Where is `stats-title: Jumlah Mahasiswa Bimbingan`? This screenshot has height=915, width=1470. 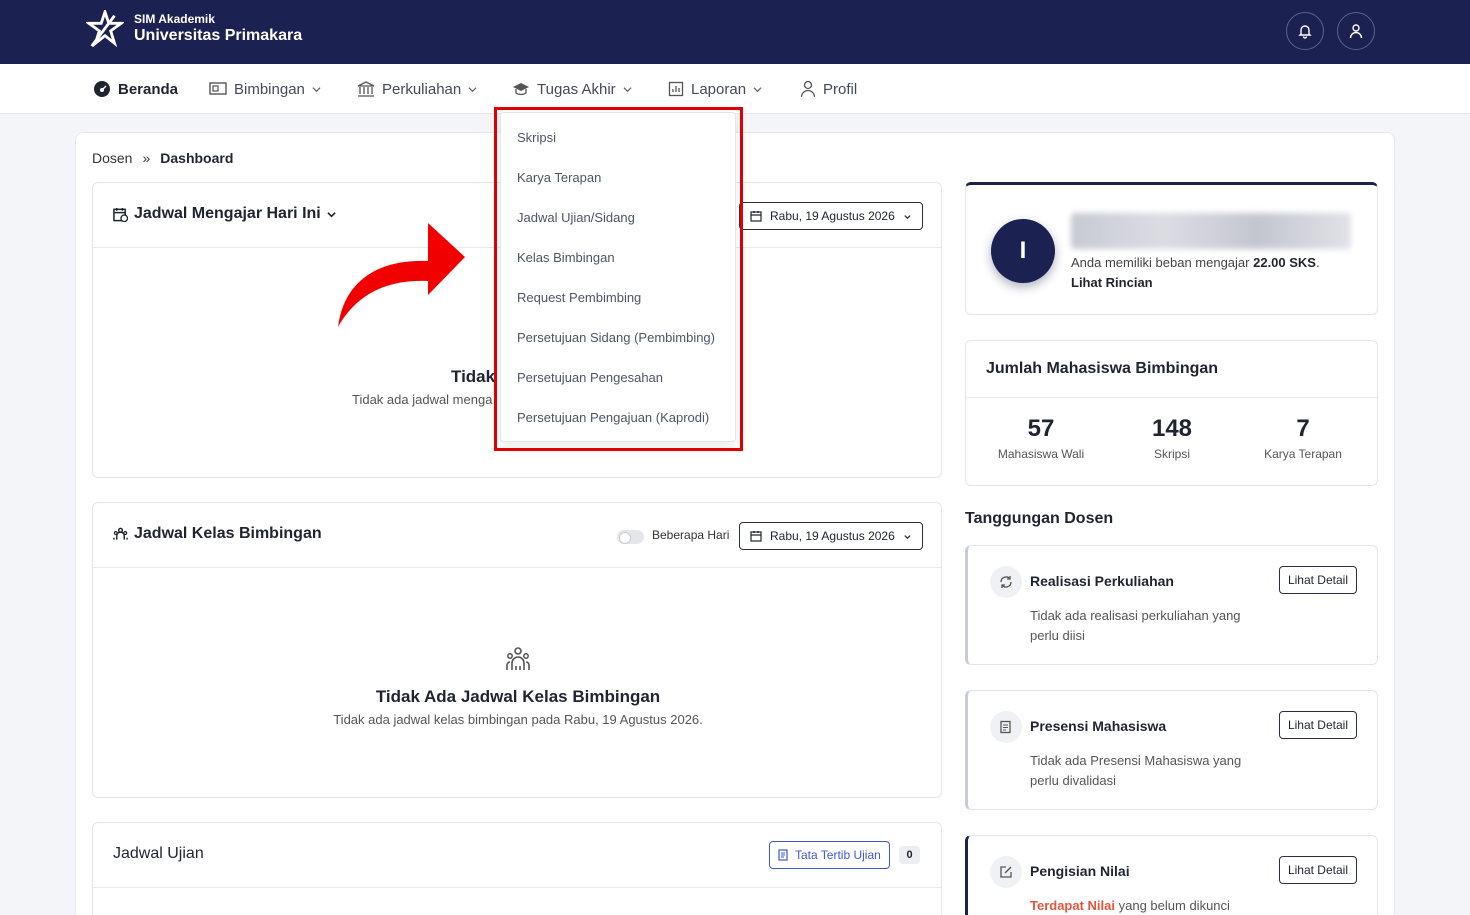
stats-title: Jumlah Mahasiswa Bimbingan is located at coordinates (1102, 368).